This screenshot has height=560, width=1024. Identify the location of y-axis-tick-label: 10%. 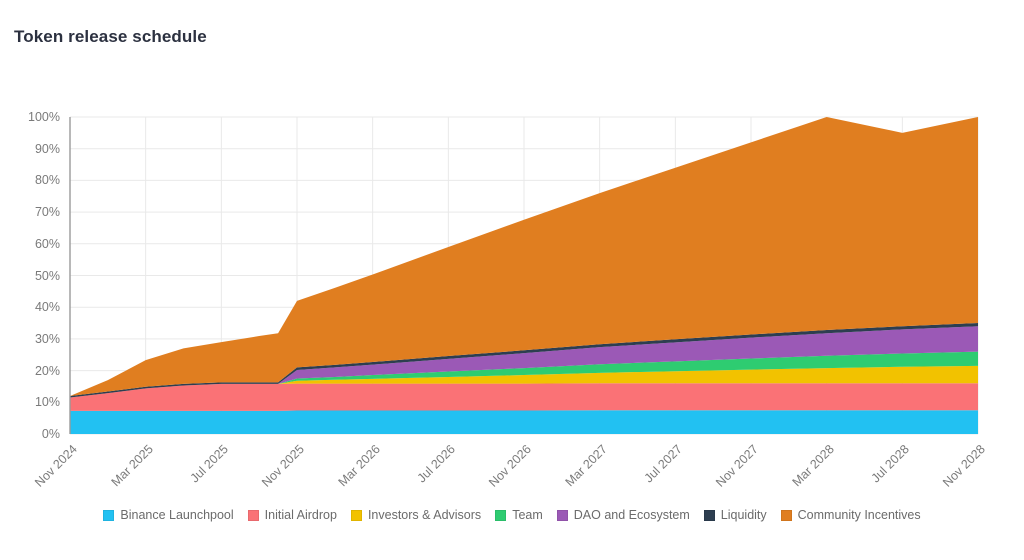
(47, 402).